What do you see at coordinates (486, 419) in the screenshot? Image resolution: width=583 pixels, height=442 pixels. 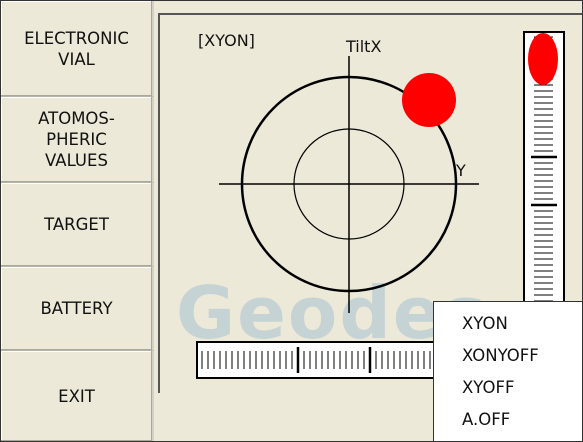 I see `menu-item-aoff: A.OFF` at bounding box center [486, 419].